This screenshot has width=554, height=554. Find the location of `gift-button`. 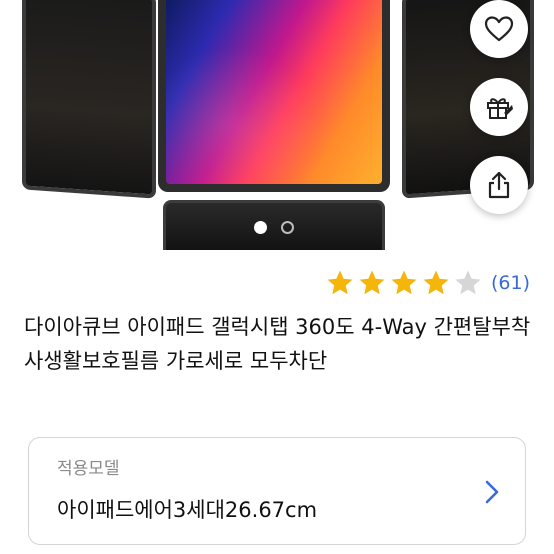

gift-button is located at coordinates (499, 107).